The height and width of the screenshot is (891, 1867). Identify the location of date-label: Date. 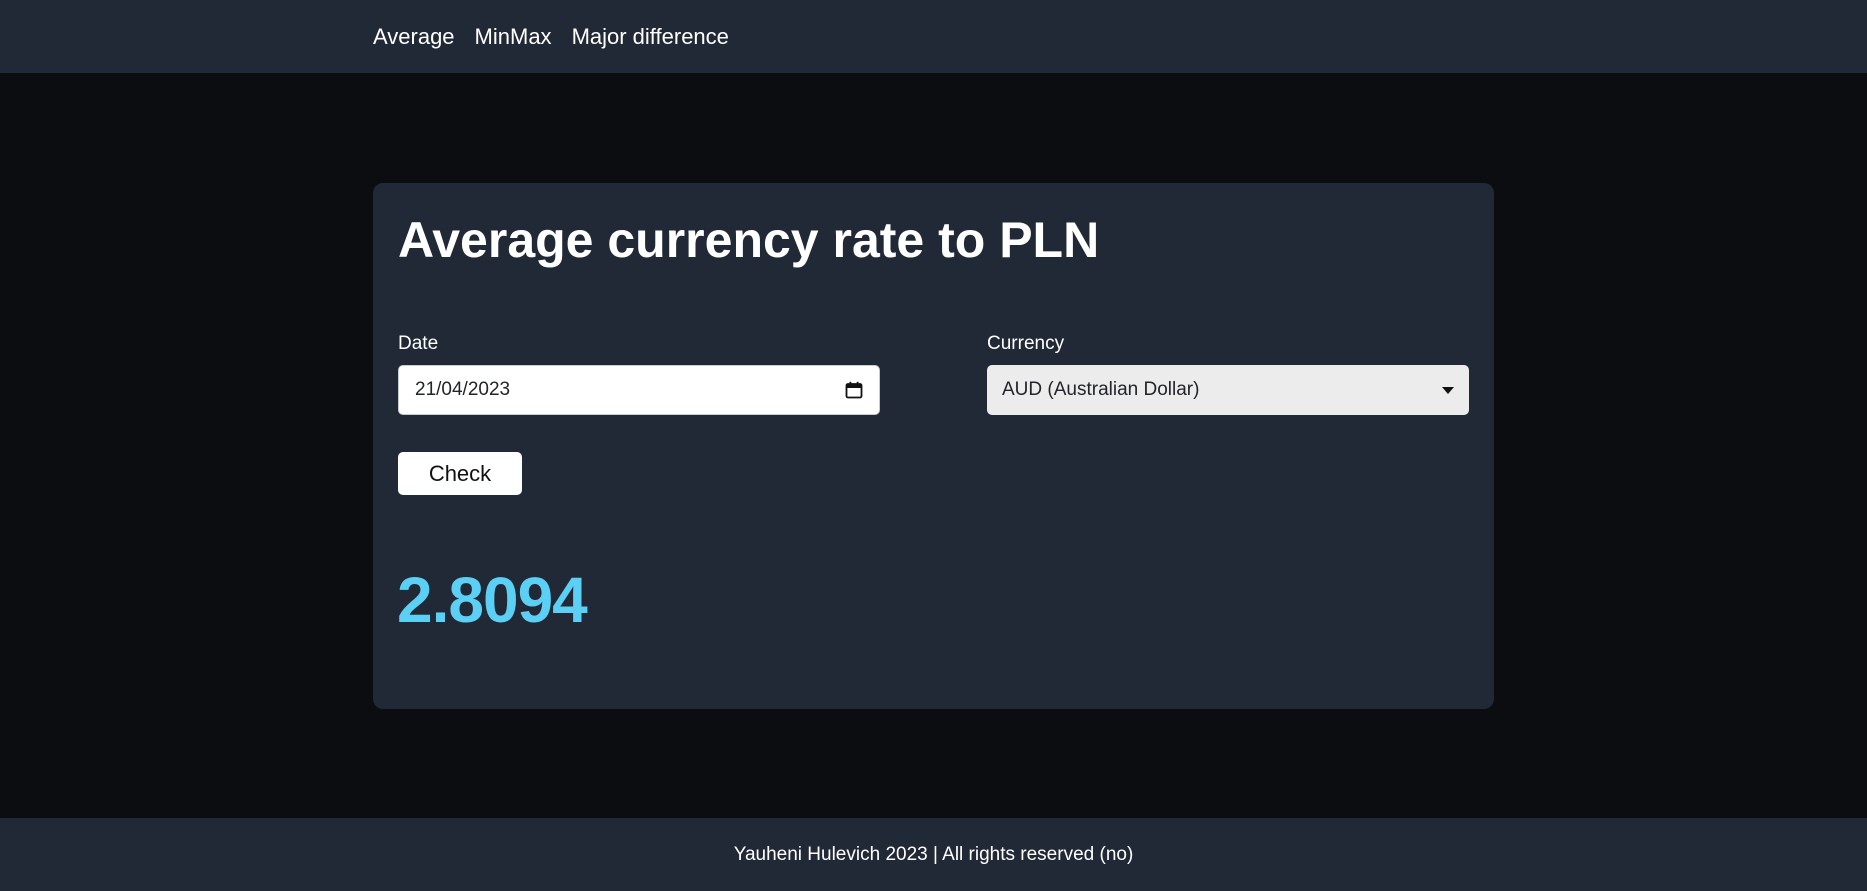
(418, 343).